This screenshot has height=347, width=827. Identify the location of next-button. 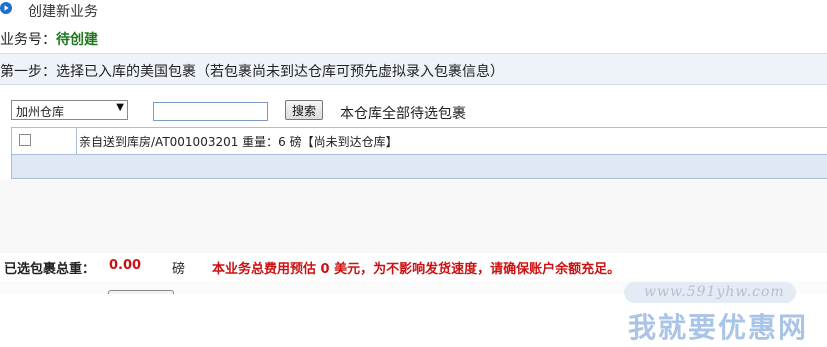
(141, 292).